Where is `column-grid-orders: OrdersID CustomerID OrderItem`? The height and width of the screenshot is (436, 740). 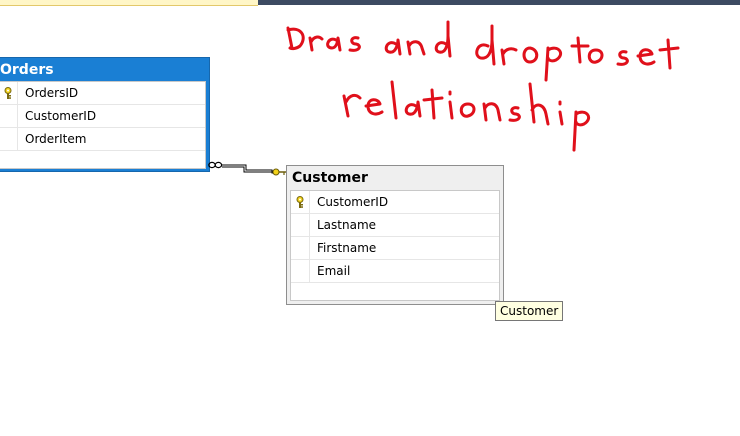
column-grid-orders: OrdersID CustomerID OrderItem is located at coordinates (103, 125).